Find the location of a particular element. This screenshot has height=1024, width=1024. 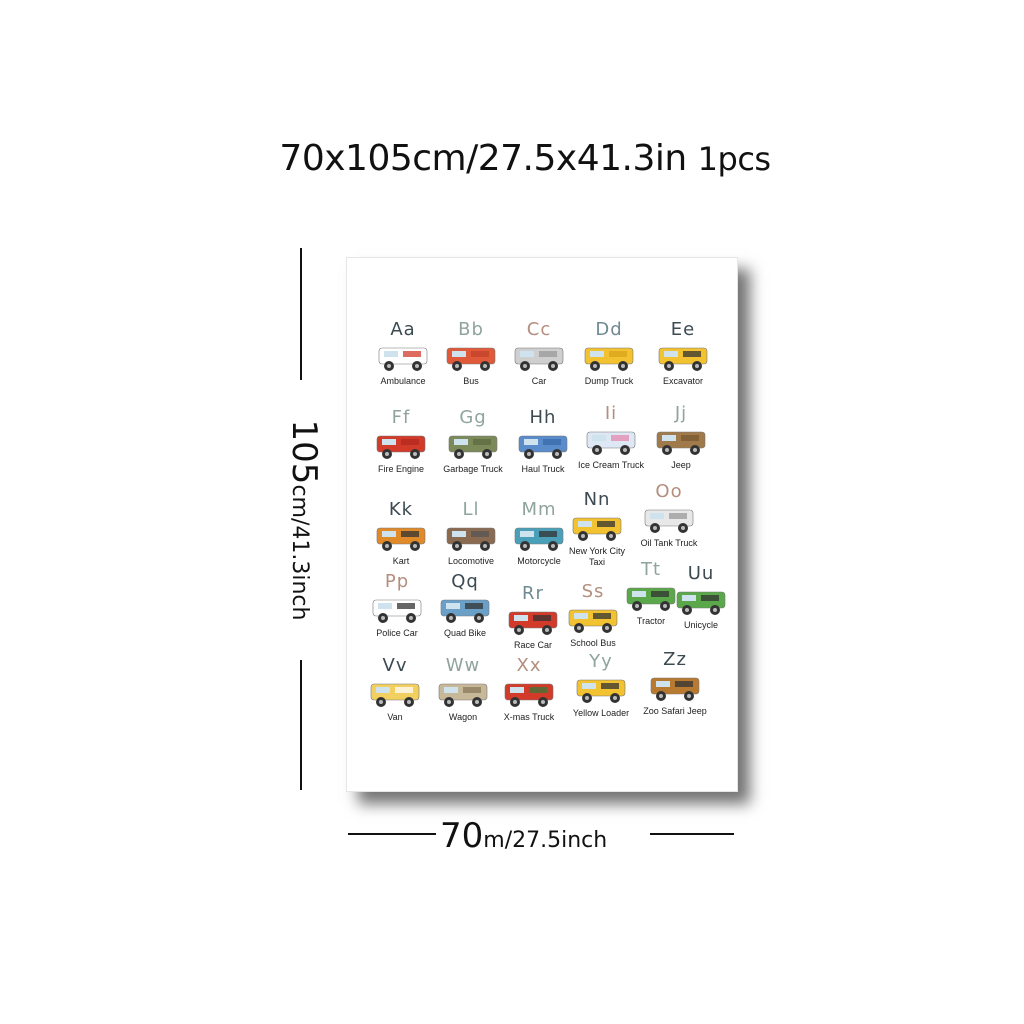

cell-label: Unicycle is located at coordinates (700, 625).